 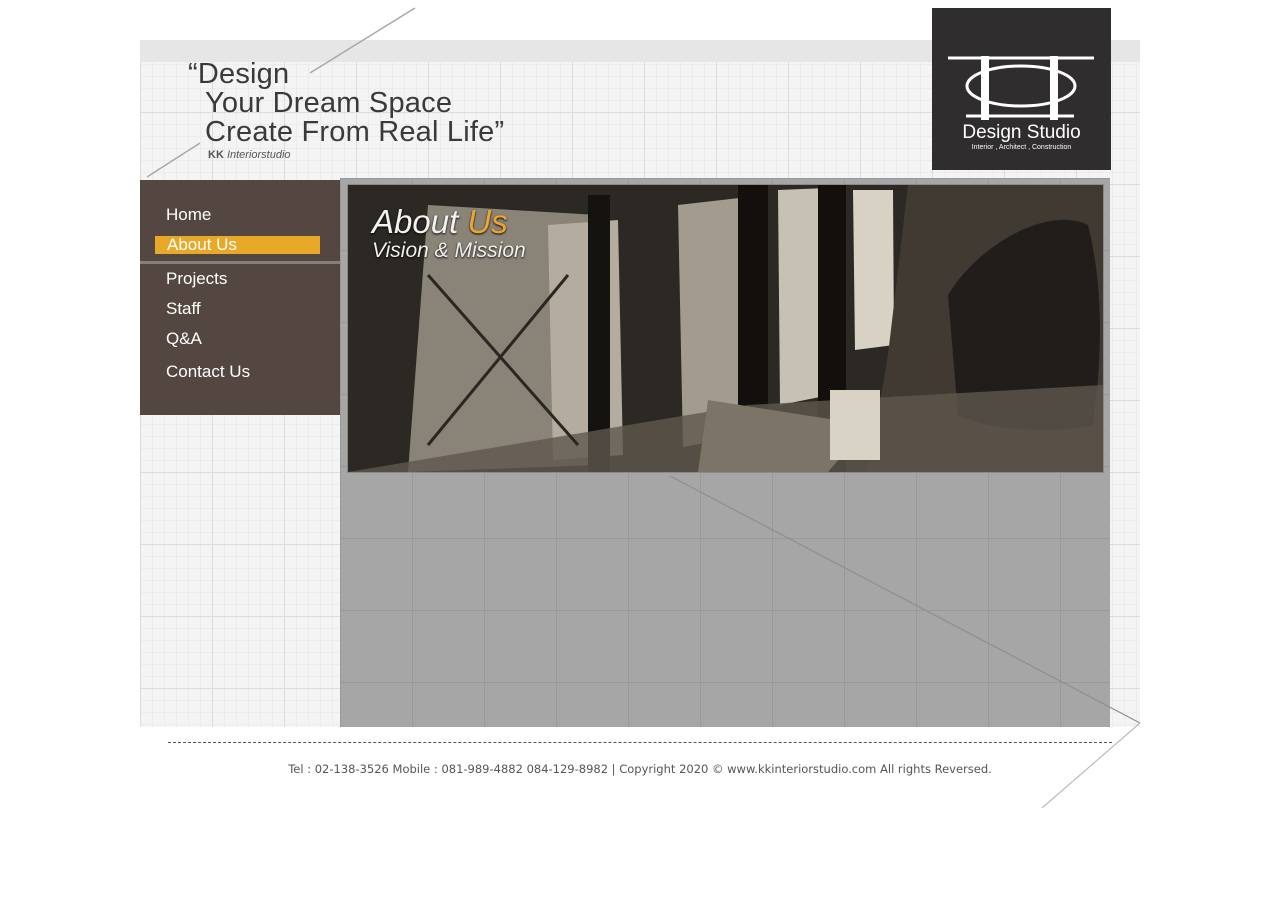 What do you see at coordinates (449, 250) in the screenshot?
I see `banner-subtitle: Vision & Mission` at bounding box center [449, 250].